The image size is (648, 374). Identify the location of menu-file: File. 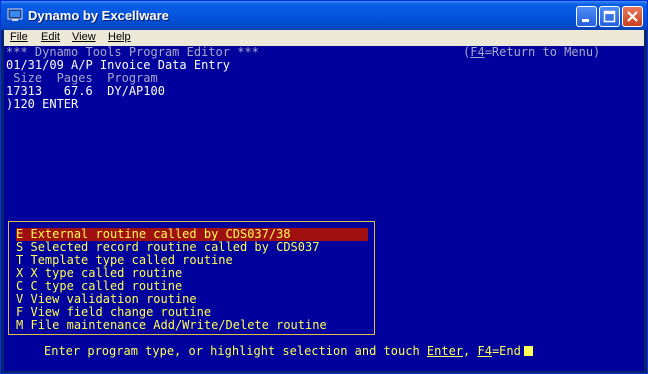
(19, 37).